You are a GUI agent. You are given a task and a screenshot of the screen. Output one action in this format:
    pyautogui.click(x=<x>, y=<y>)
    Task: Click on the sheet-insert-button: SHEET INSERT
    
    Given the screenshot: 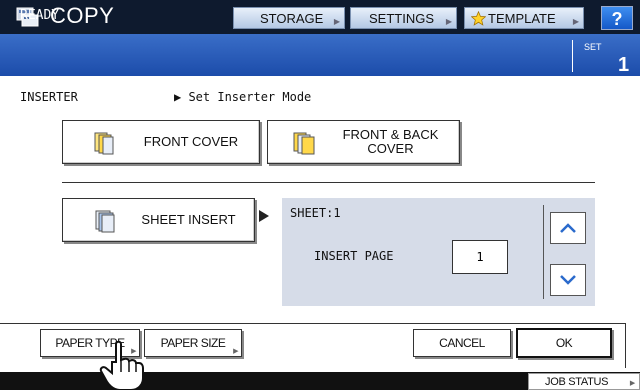 What is the action you would take?
    pyautogui.click(x=158, y=220)
    